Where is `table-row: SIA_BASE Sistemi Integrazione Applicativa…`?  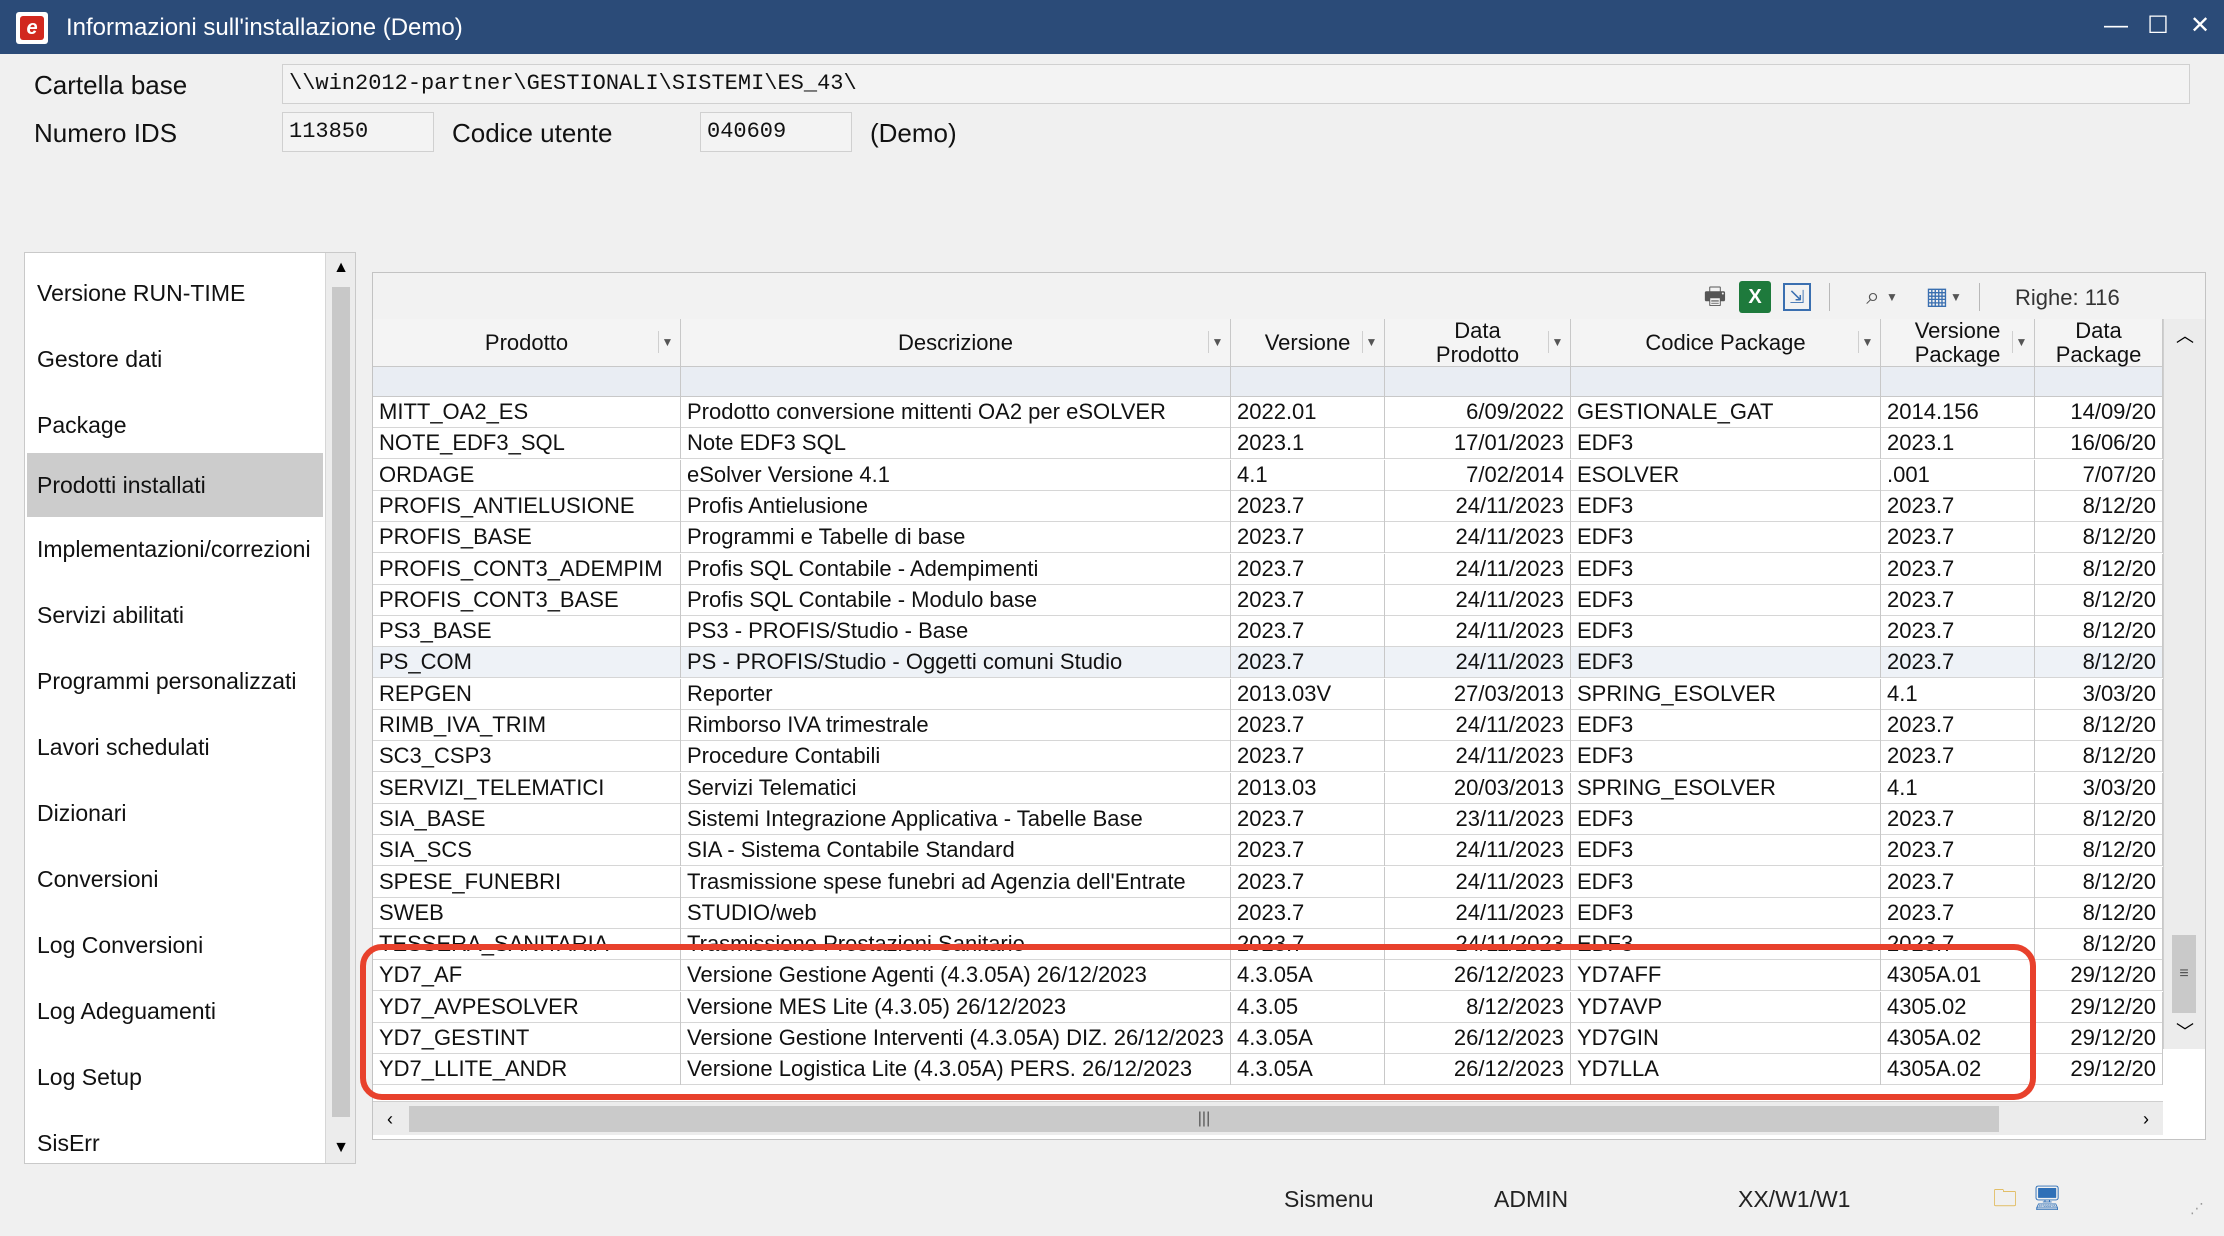
table-row: SIA_BASE Sistemi Integrazione Applicativa… is located at coordinates (1268, 819).